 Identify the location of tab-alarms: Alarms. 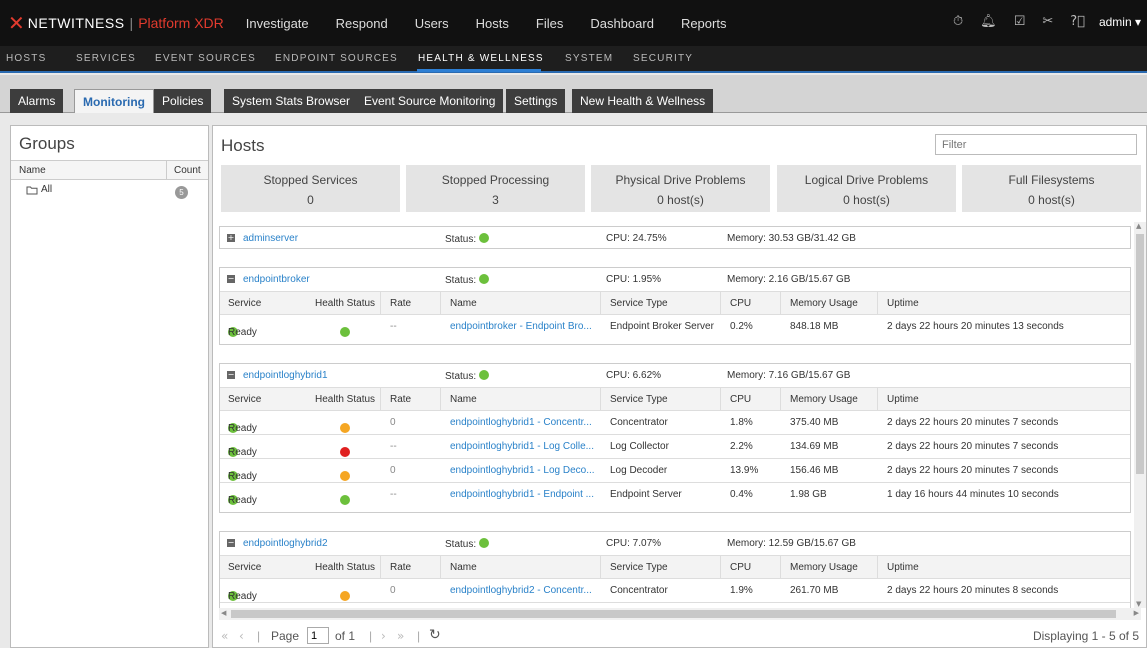
(37, 101).